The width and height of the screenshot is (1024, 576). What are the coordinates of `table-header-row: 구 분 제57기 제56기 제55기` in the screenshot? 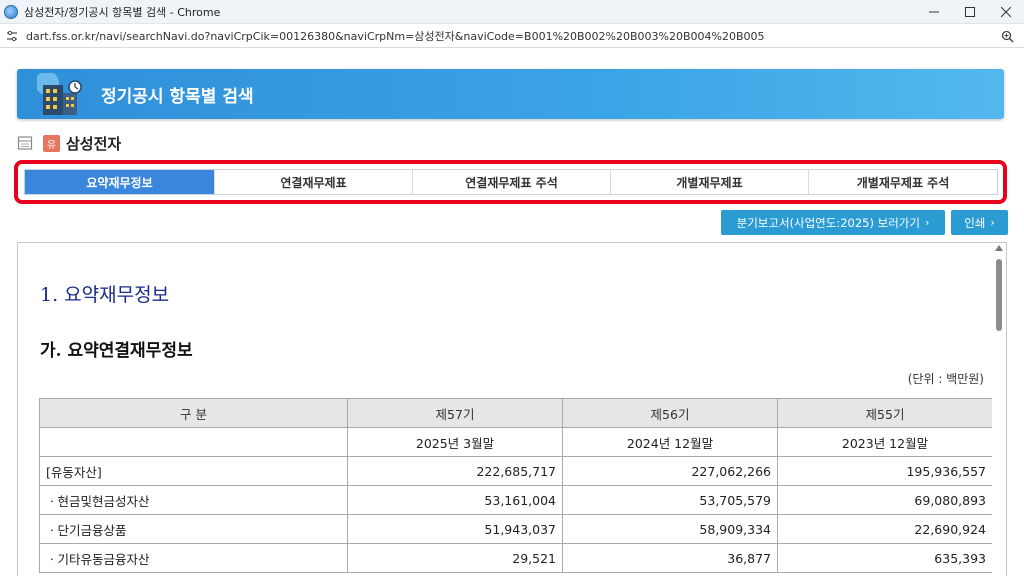 It's located at (516, 413).